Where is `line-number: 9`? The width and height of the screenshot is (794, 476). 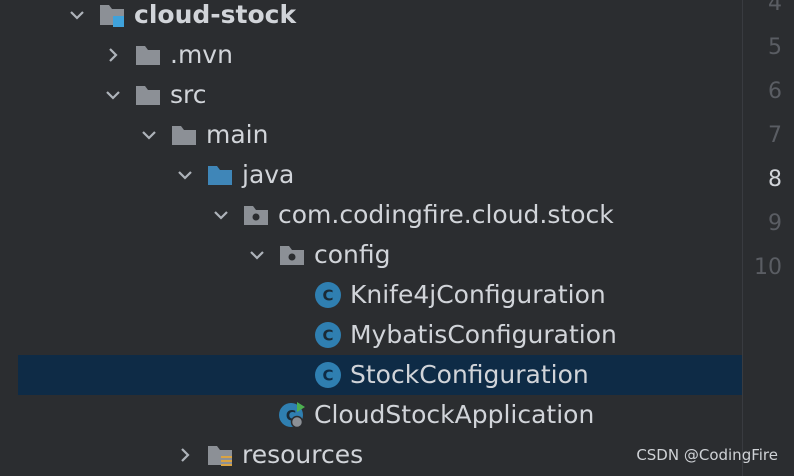 line-number: 9 is located at coordinates (775, 223).